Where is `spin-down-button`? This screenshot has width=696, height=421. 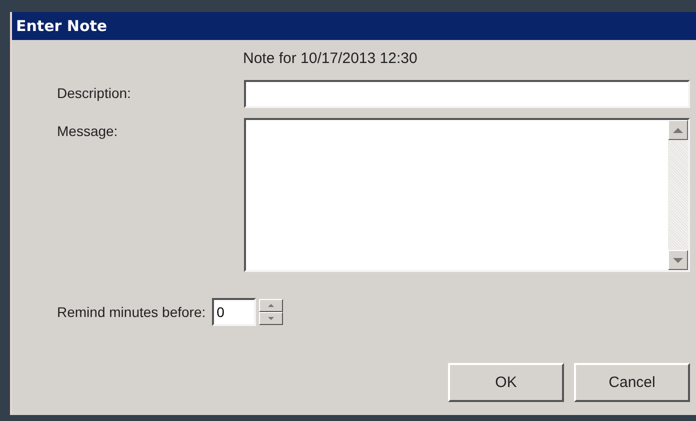
spin-down-button is located at coordinates (270, 318).